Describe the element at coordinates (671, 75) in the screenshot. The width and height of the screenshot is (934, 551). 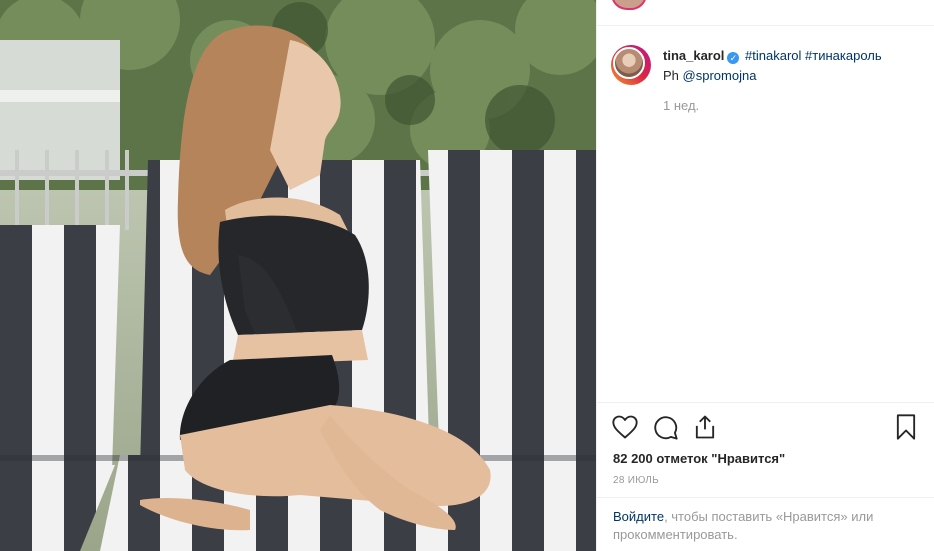
I see `photo-credit-prefix: Ph` at that location.